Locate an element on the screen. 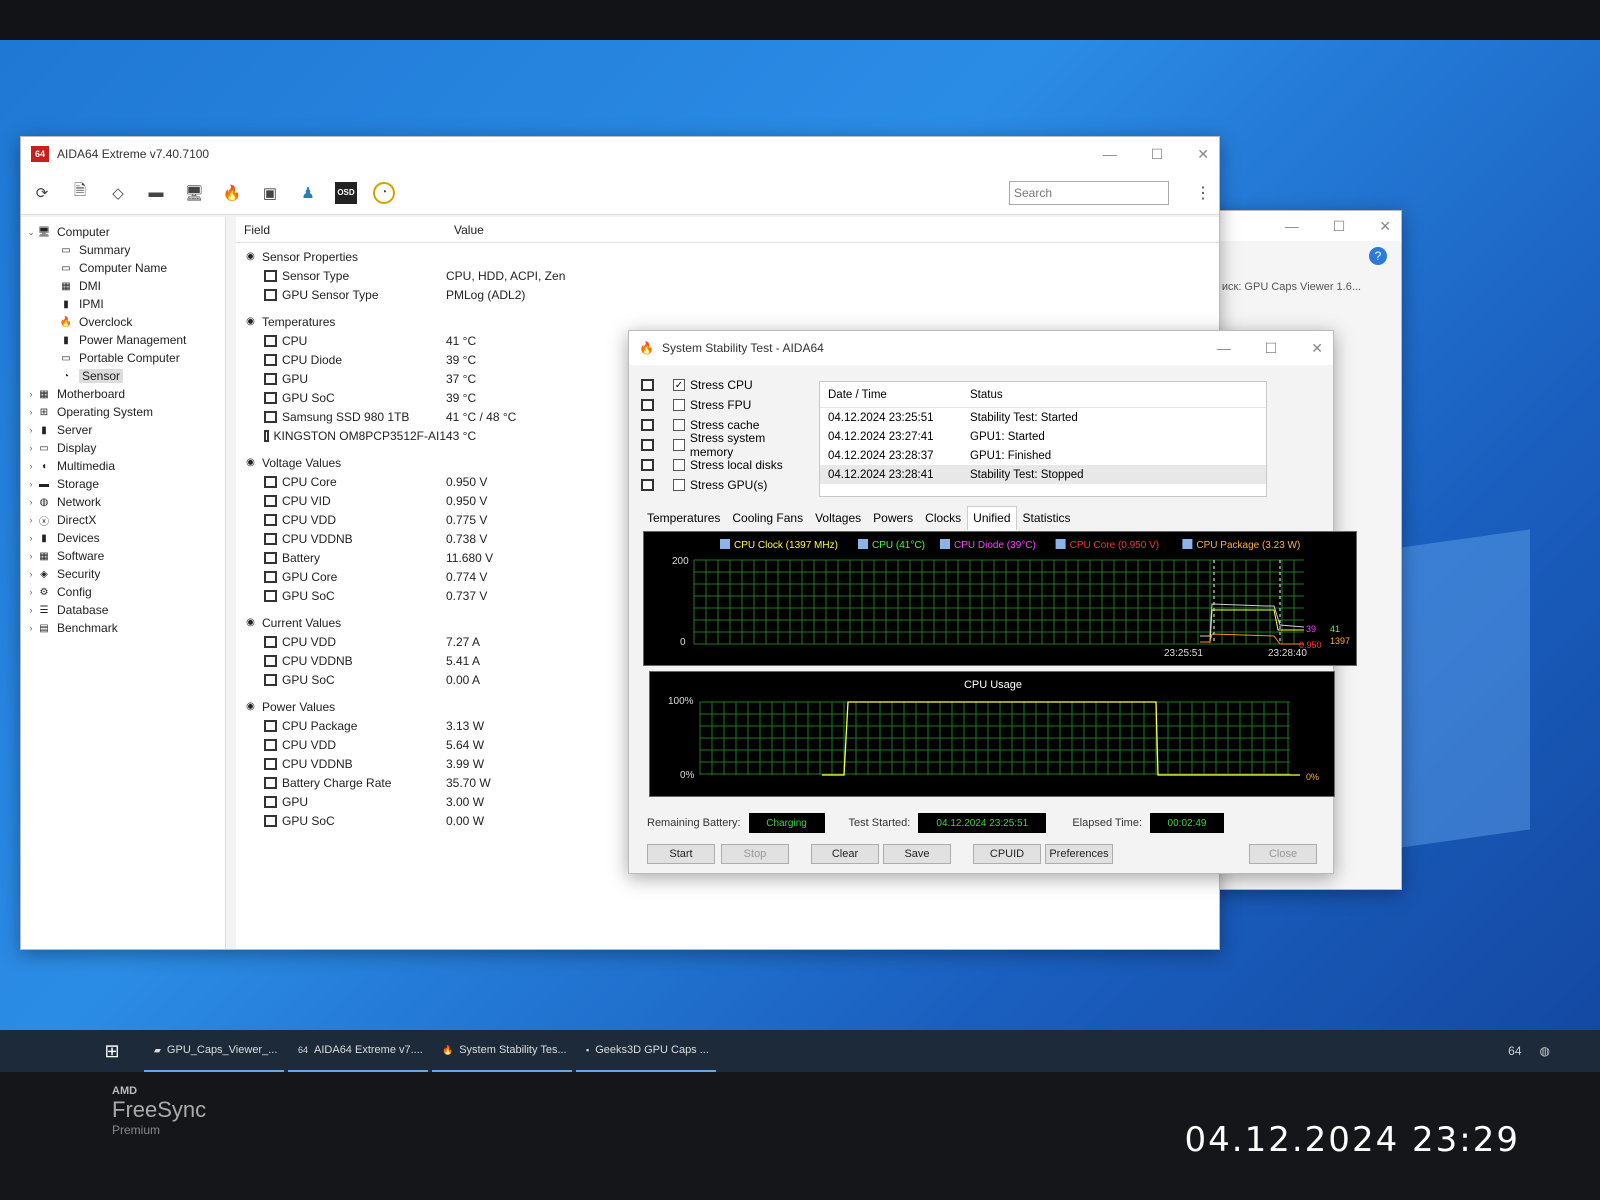  main-window-controls: — ☐ ✕ is located at coordinates (1156, 154).